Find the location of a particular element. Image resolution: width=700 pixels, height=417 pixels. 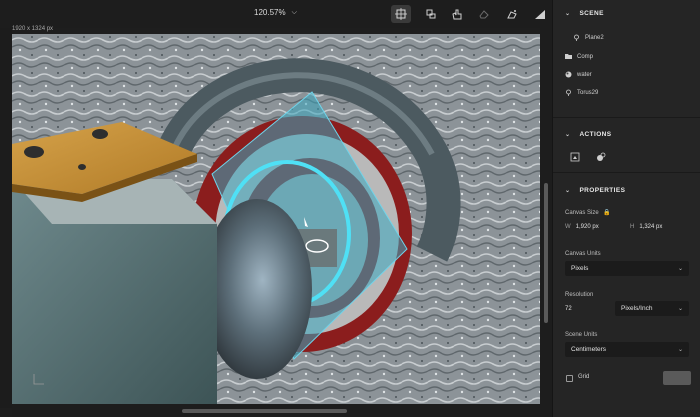

grid-color-swatch is located at coordinates (677, 378).